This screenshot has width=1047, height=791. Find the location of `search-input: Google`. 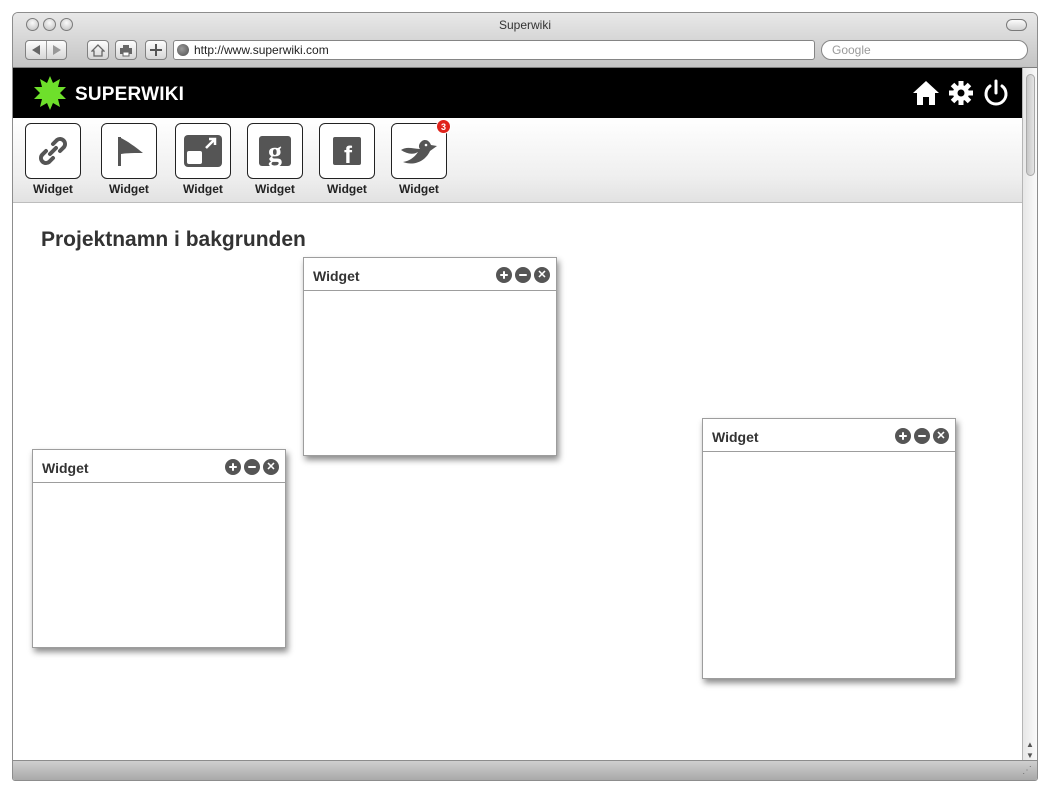

search-input: Google is located at coordinates (924, 50).